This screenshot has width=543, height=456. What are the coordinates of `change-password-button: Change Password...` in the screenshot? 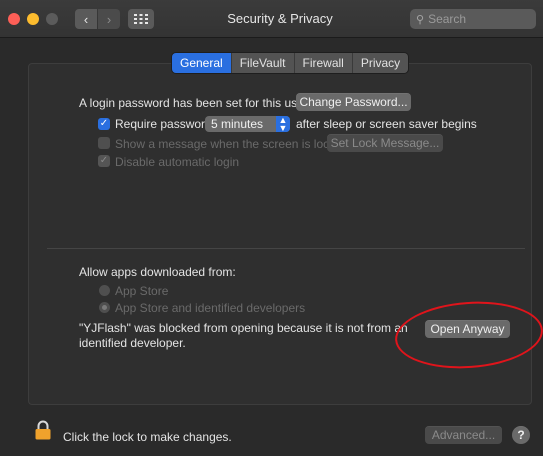 It's located at (353, 102).